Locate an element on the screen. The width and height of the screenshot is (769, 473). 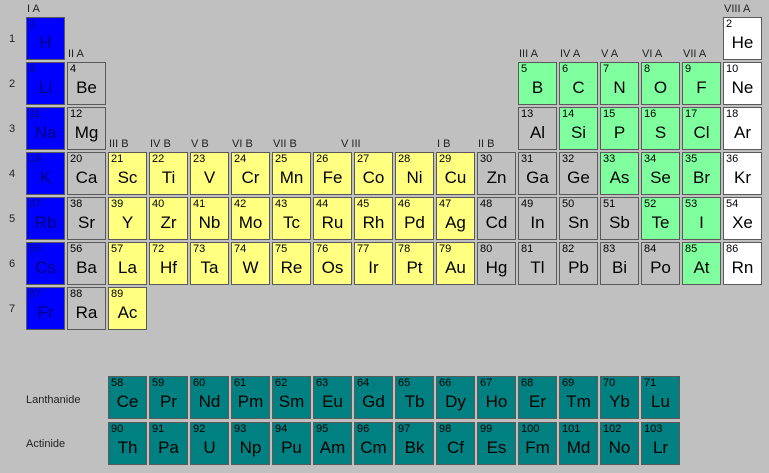
element-cell-os: 76 Os is located at coordinates (332, 263).